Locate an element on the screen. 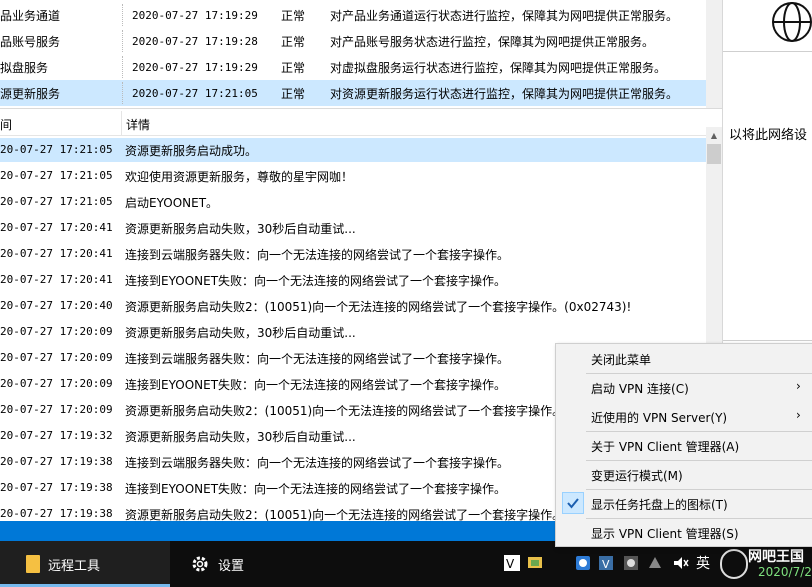 The image size is (812, 587). speaker-icon is located at coordinates (681, 563).